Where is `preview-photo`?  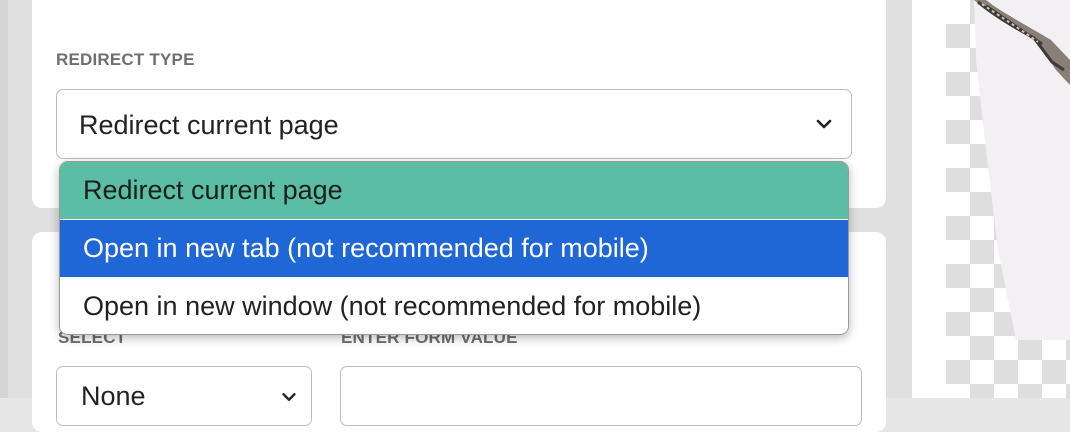
preview-photo is located at coordinates (1022, 170).